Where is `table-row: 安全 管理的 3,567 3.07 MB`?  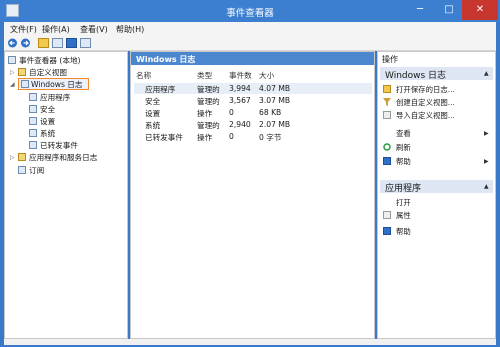
table-row: 安全 管理的 3,567 3.07 MB is located at coordinates (252, 101).